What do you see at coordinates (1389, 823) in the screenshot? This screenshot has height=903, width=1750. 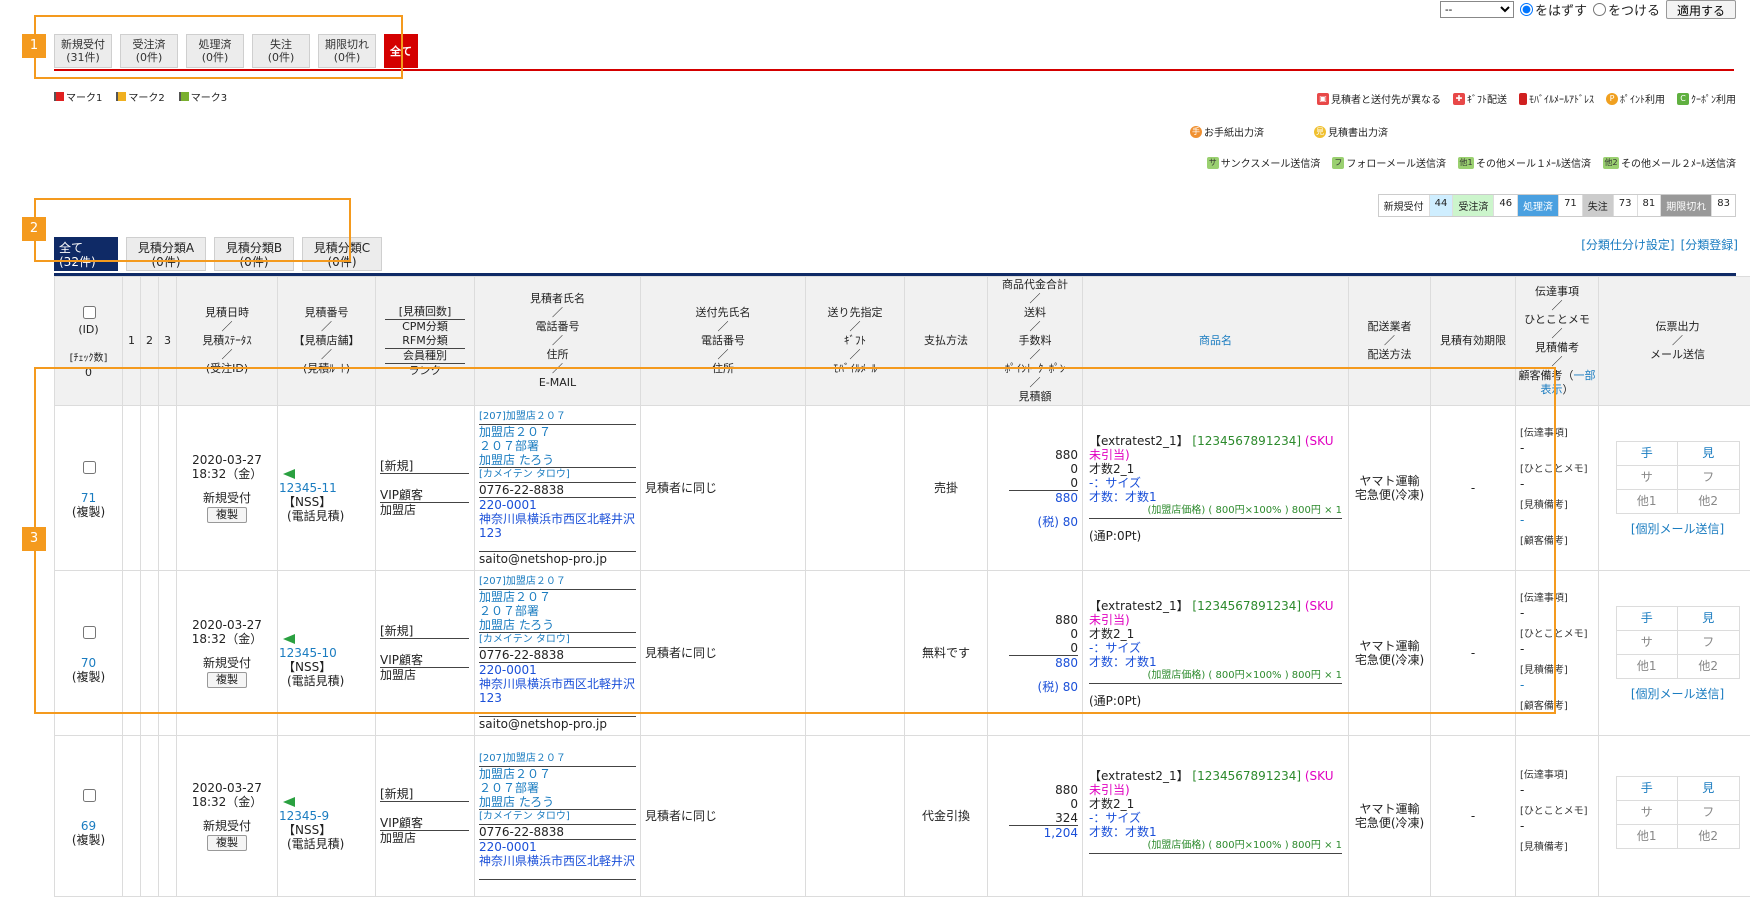 I see `shipping-method: 宅急便(冷凍)` at bounding box center [1389, 823].